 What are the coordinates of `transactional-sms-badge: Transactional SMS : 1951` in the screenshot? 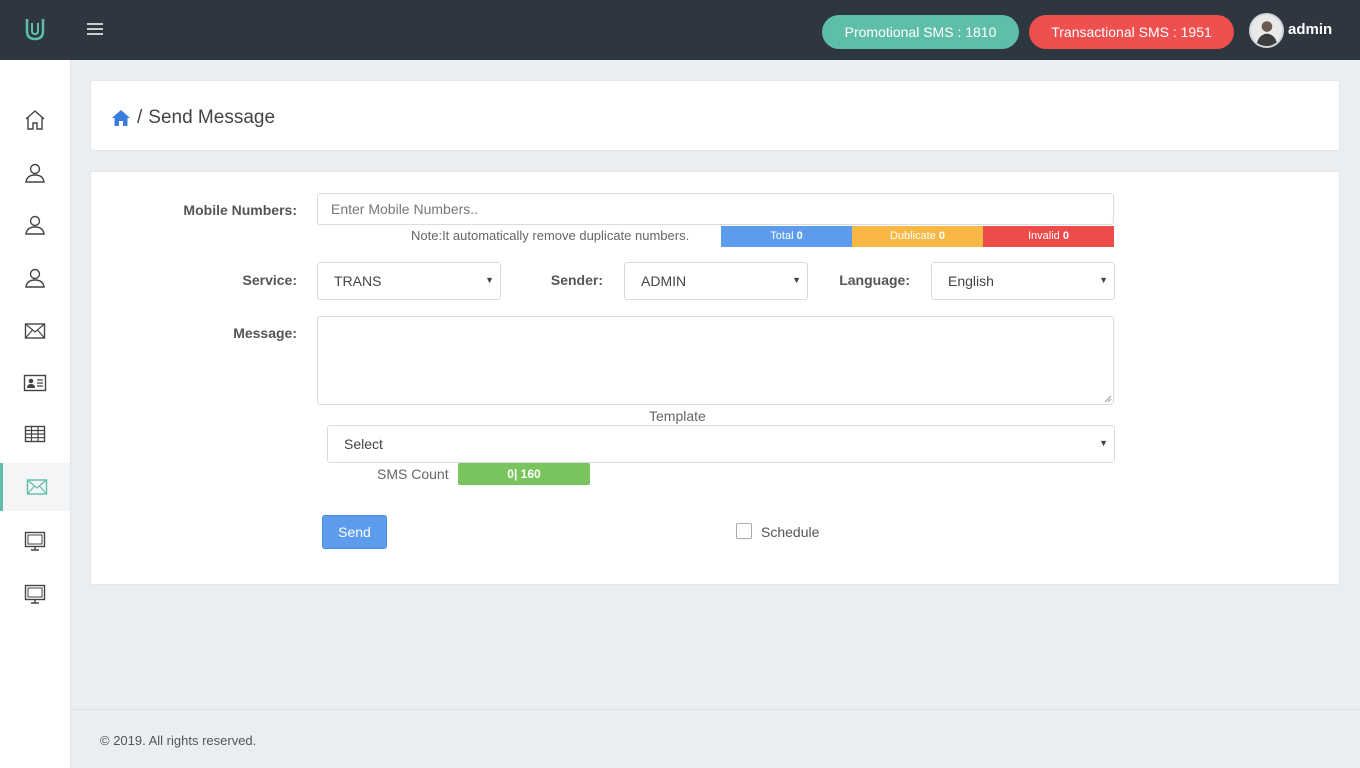 It's located at (1131, 32).